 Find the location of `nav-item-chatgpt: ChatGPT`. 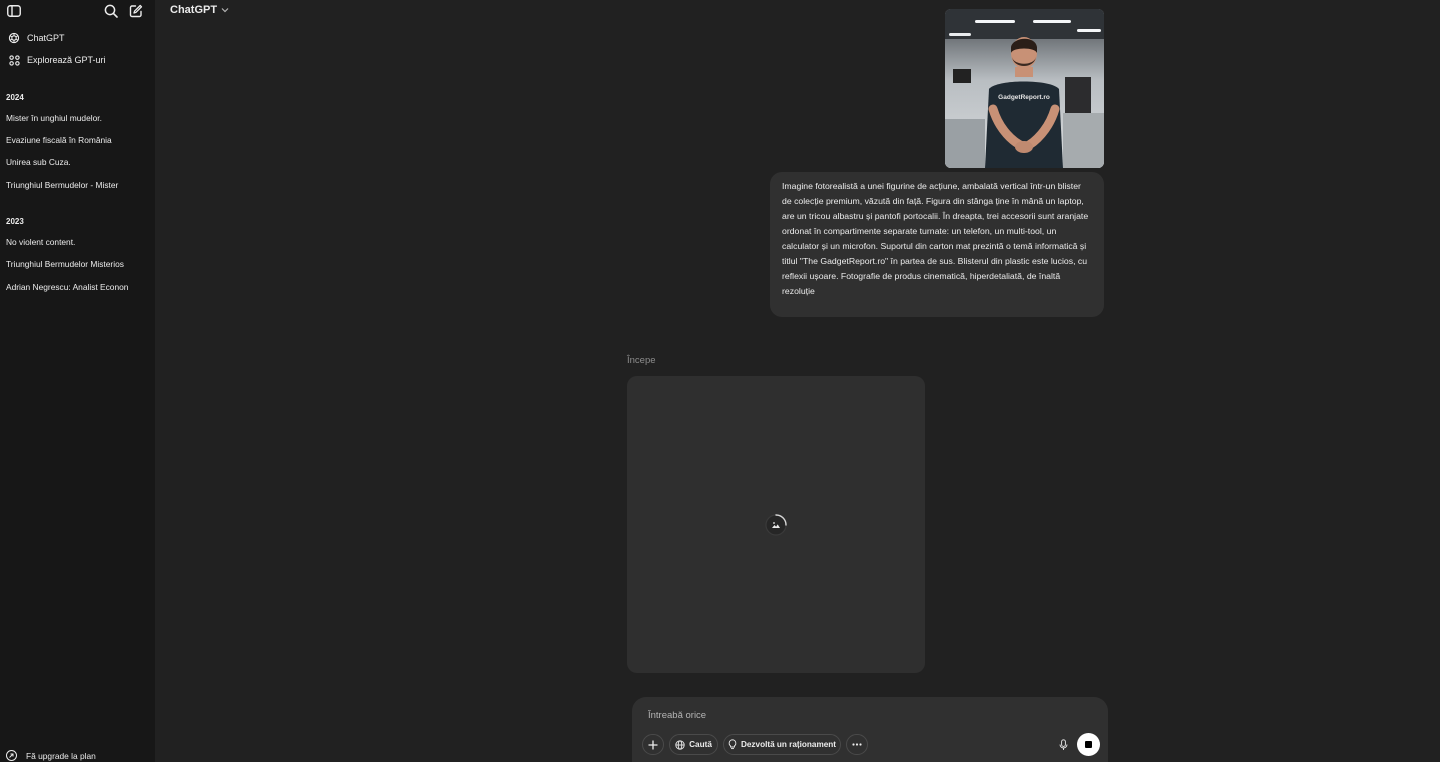

nav-item-chatgpt: ChatGPT is located at coordinates (77, 38).